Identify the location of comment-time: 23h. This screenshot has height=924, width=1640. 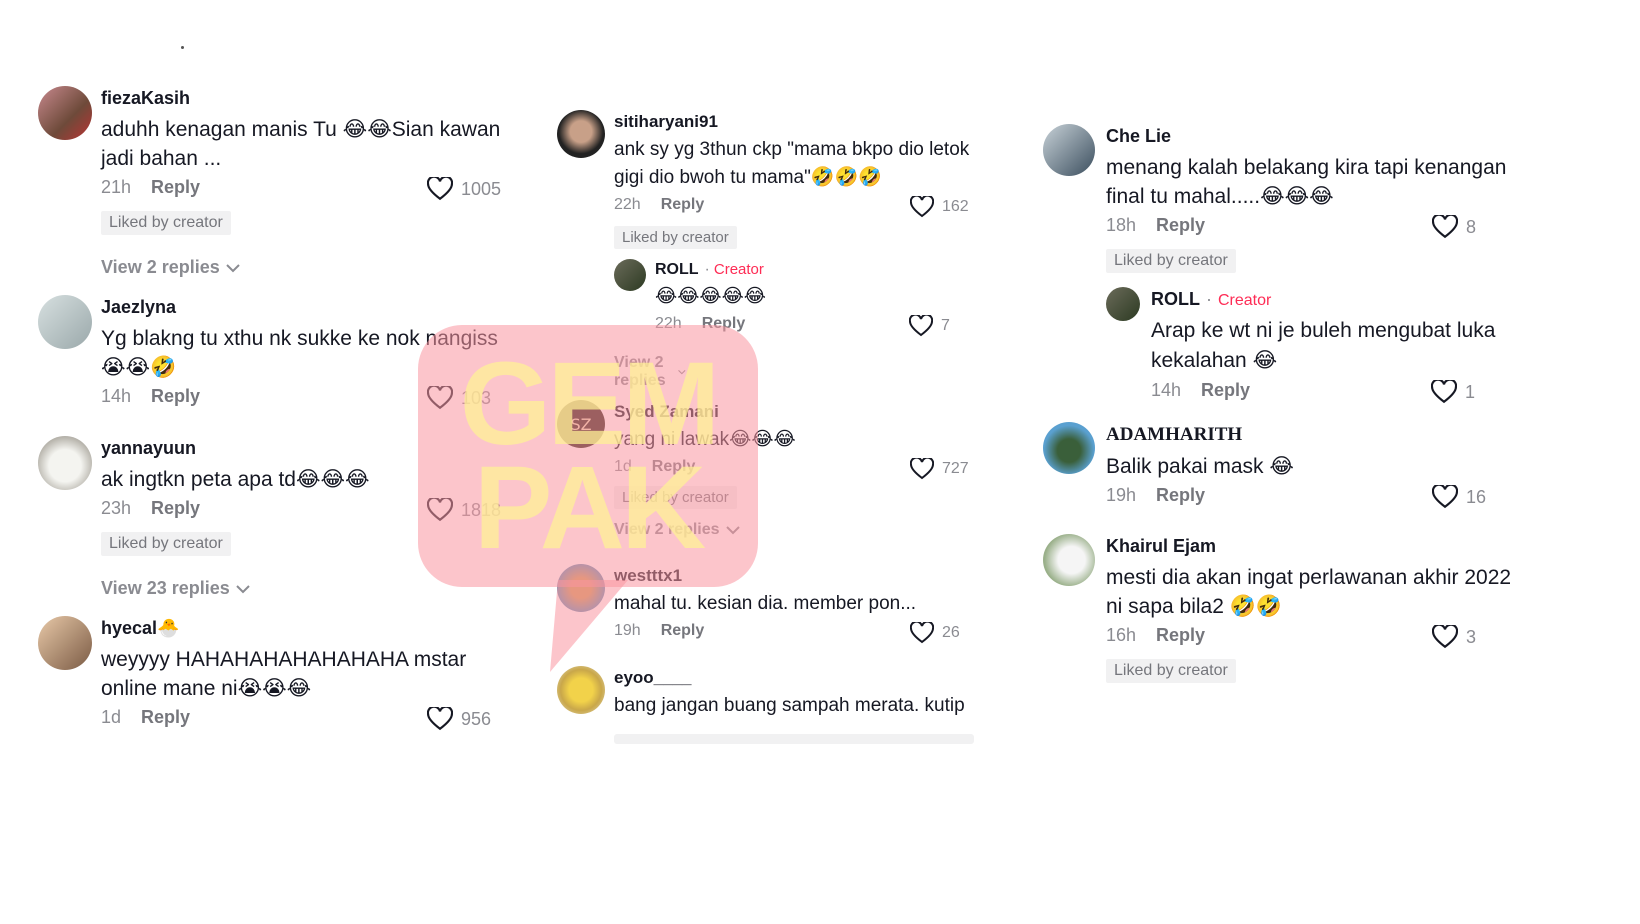
(116, 508).